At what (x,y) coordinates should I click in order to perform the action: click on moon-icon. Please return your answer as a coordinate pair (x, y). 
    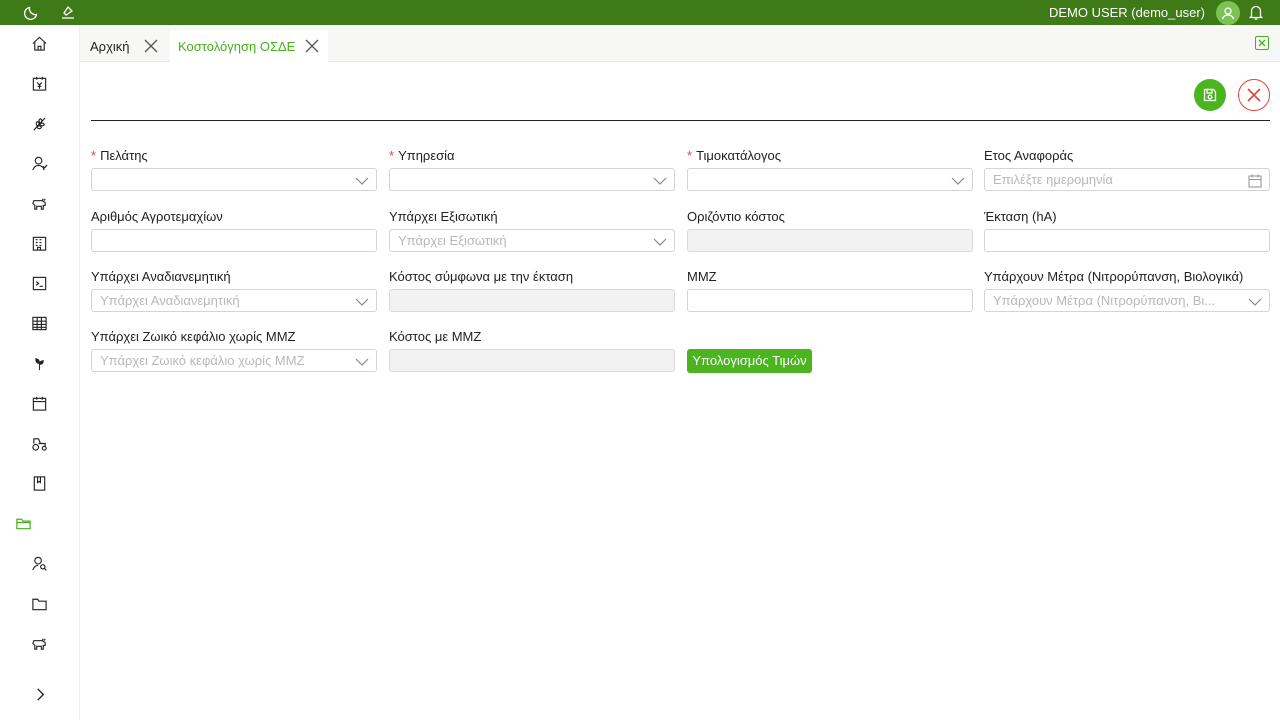
    Looking at the image, I should click on (32, 12).